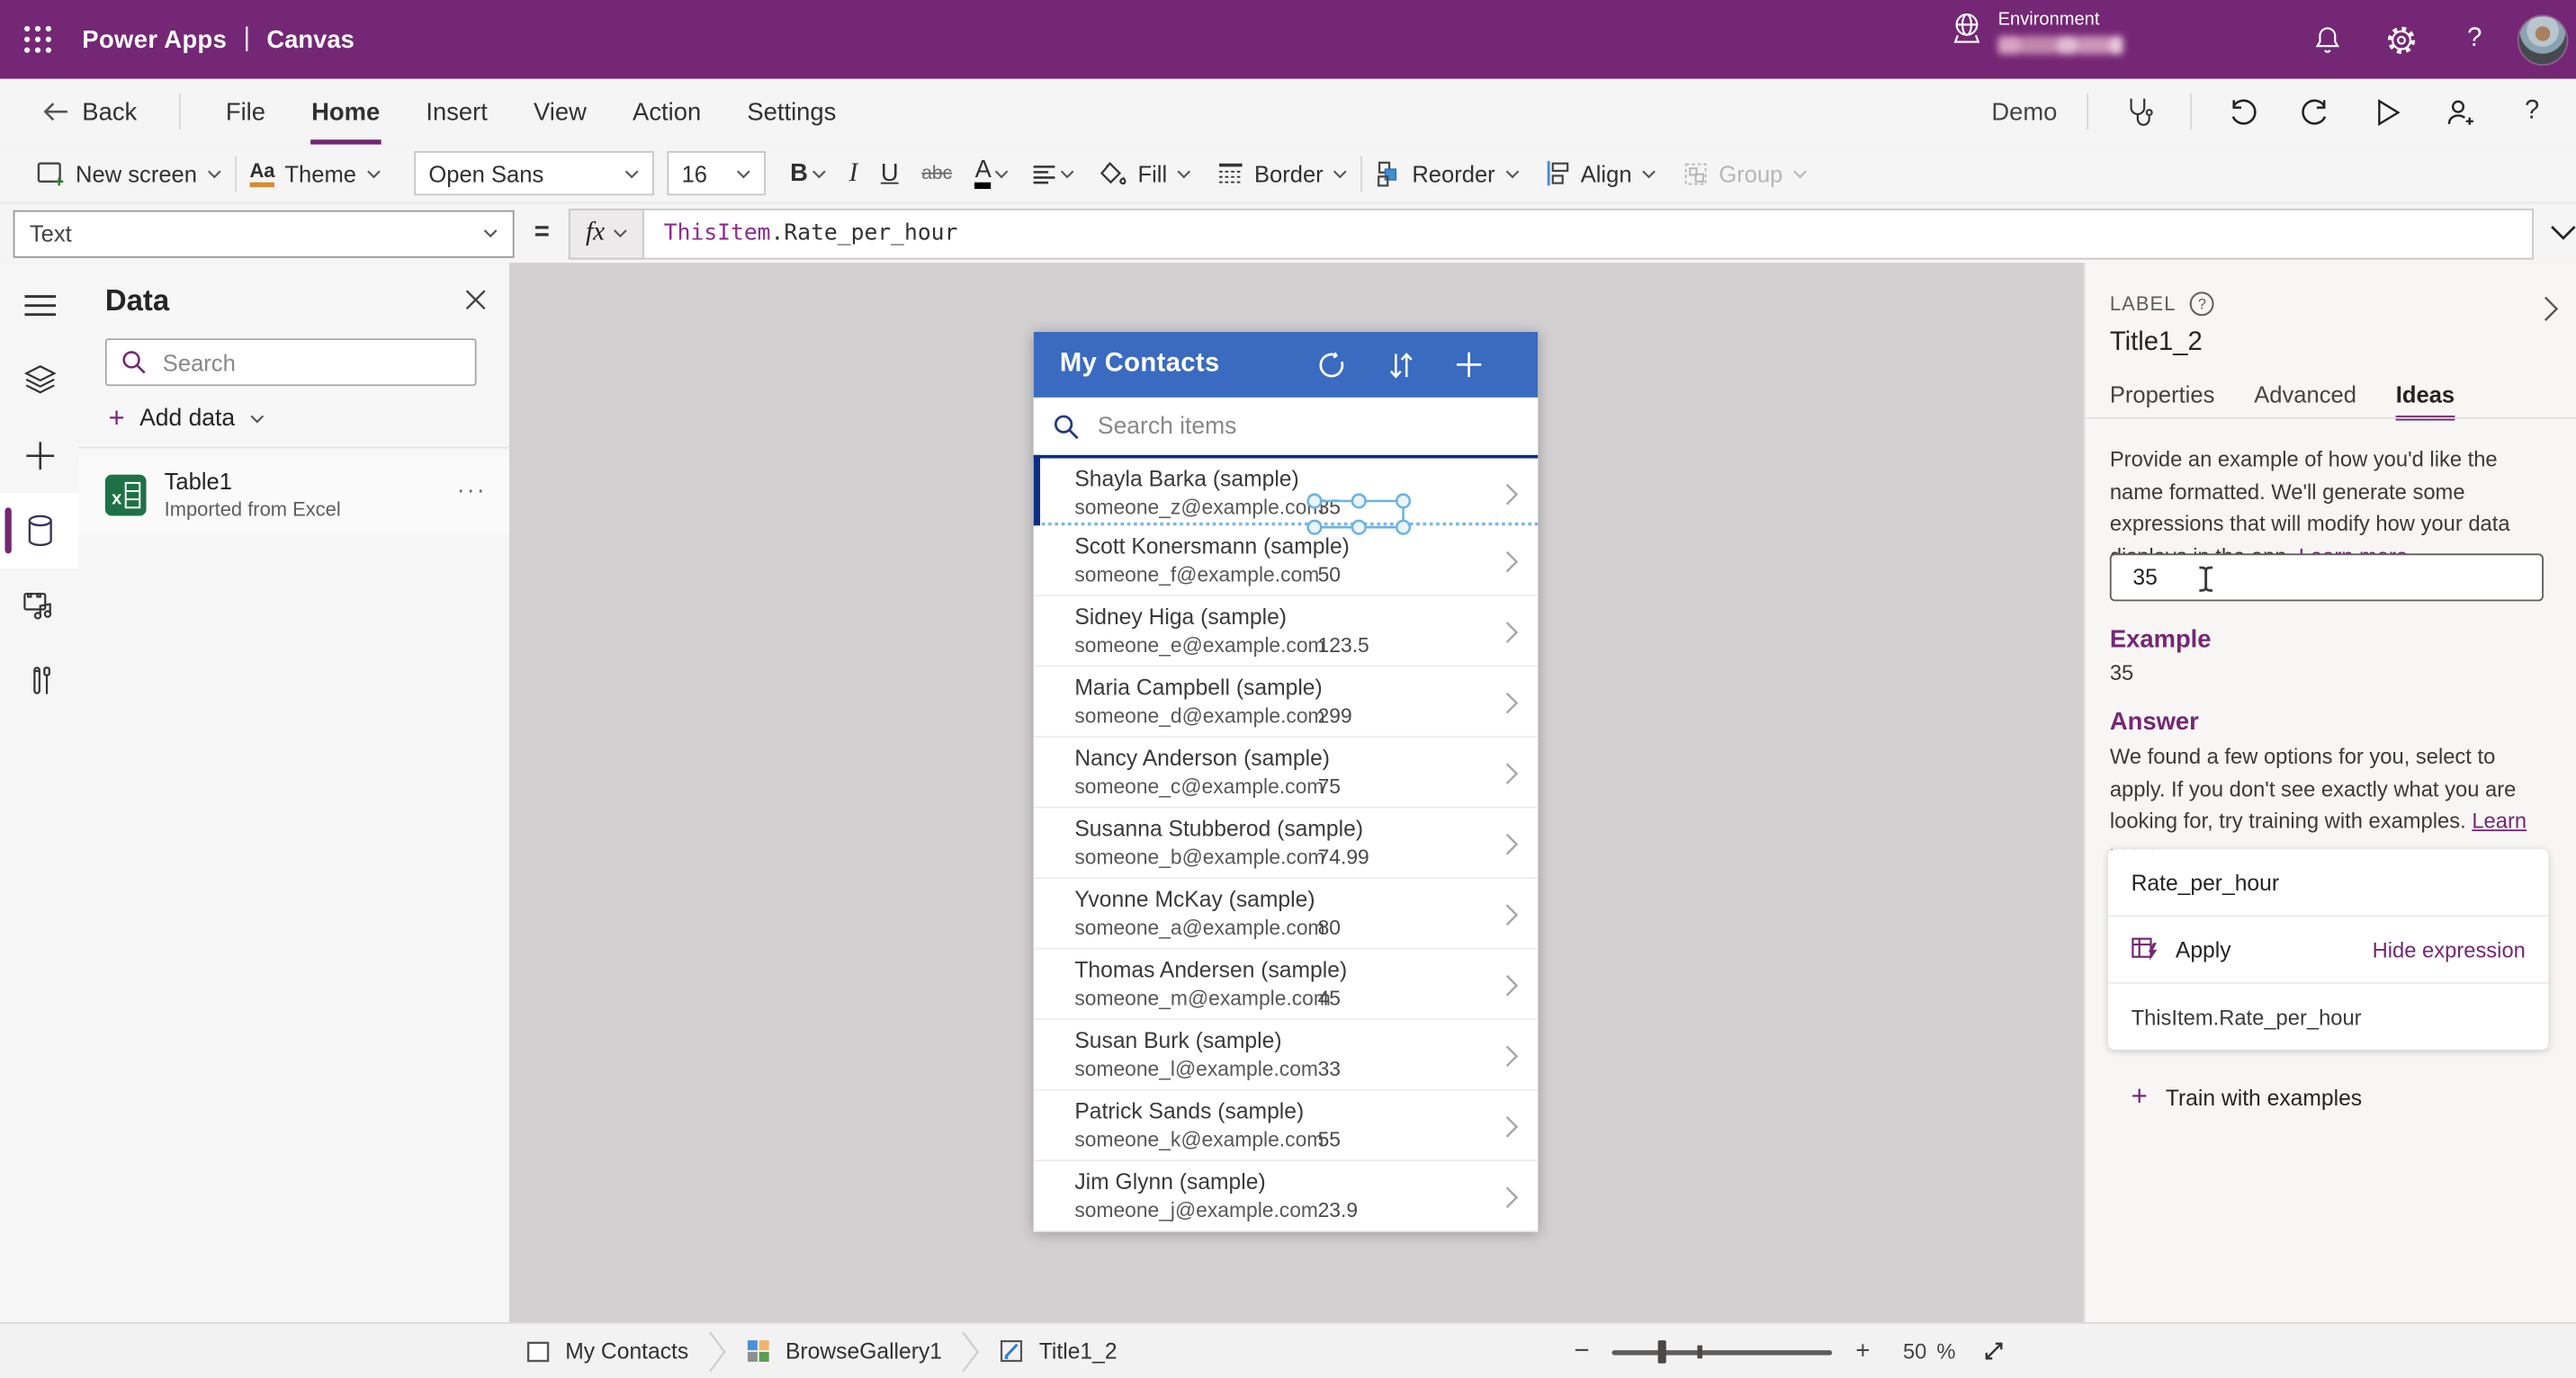  Describe the element at coordinates (606, 1351) in the screenshot. I see `breadcrumb-screen: My Contacts` at that location.